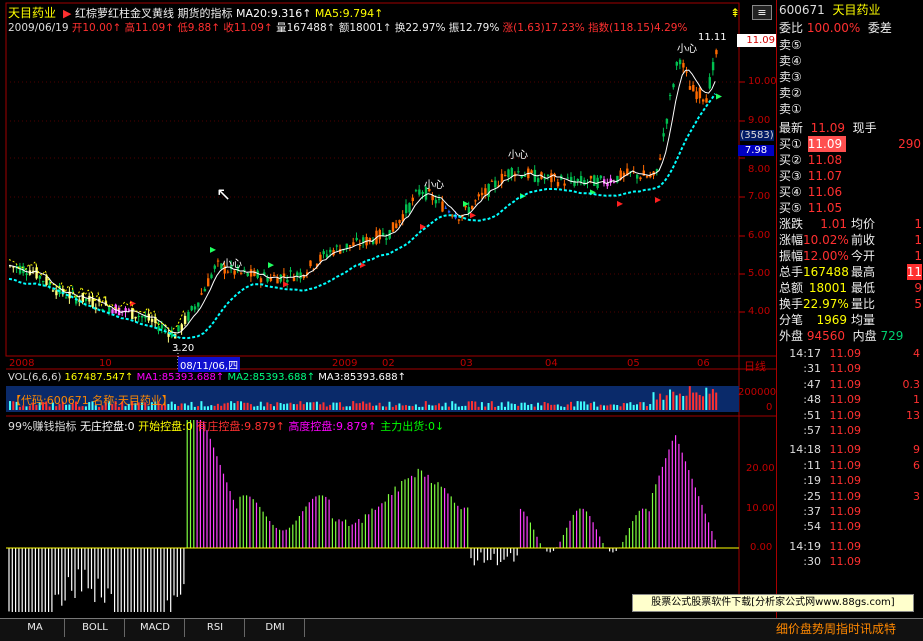 The height and width of the screenshot is (641, 923). Describe the element at coordinates (850, 256) in the screenshot. I see `stat-row: 振幅12.00% 今开 1` at that location.